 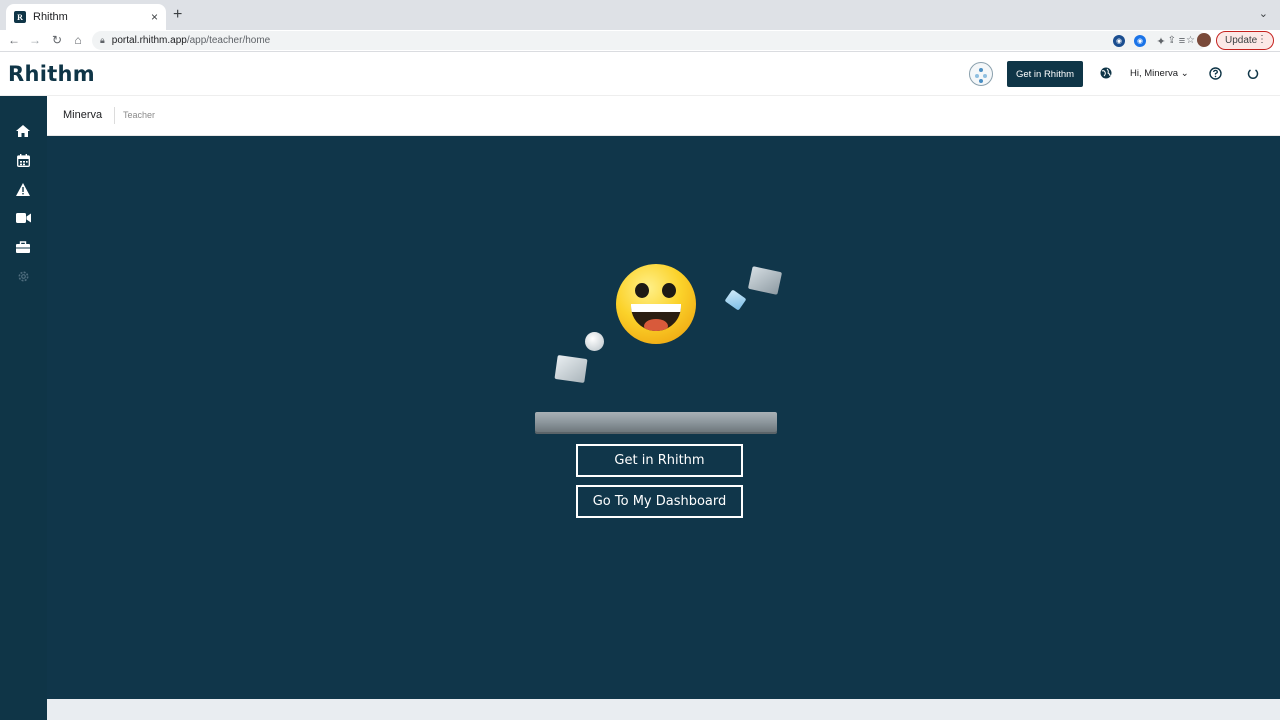 What do you see at coordinates (663, 116) in the screenshot?
I see `context-bar: Minerva Teacher` at bounding box center [663, 116].